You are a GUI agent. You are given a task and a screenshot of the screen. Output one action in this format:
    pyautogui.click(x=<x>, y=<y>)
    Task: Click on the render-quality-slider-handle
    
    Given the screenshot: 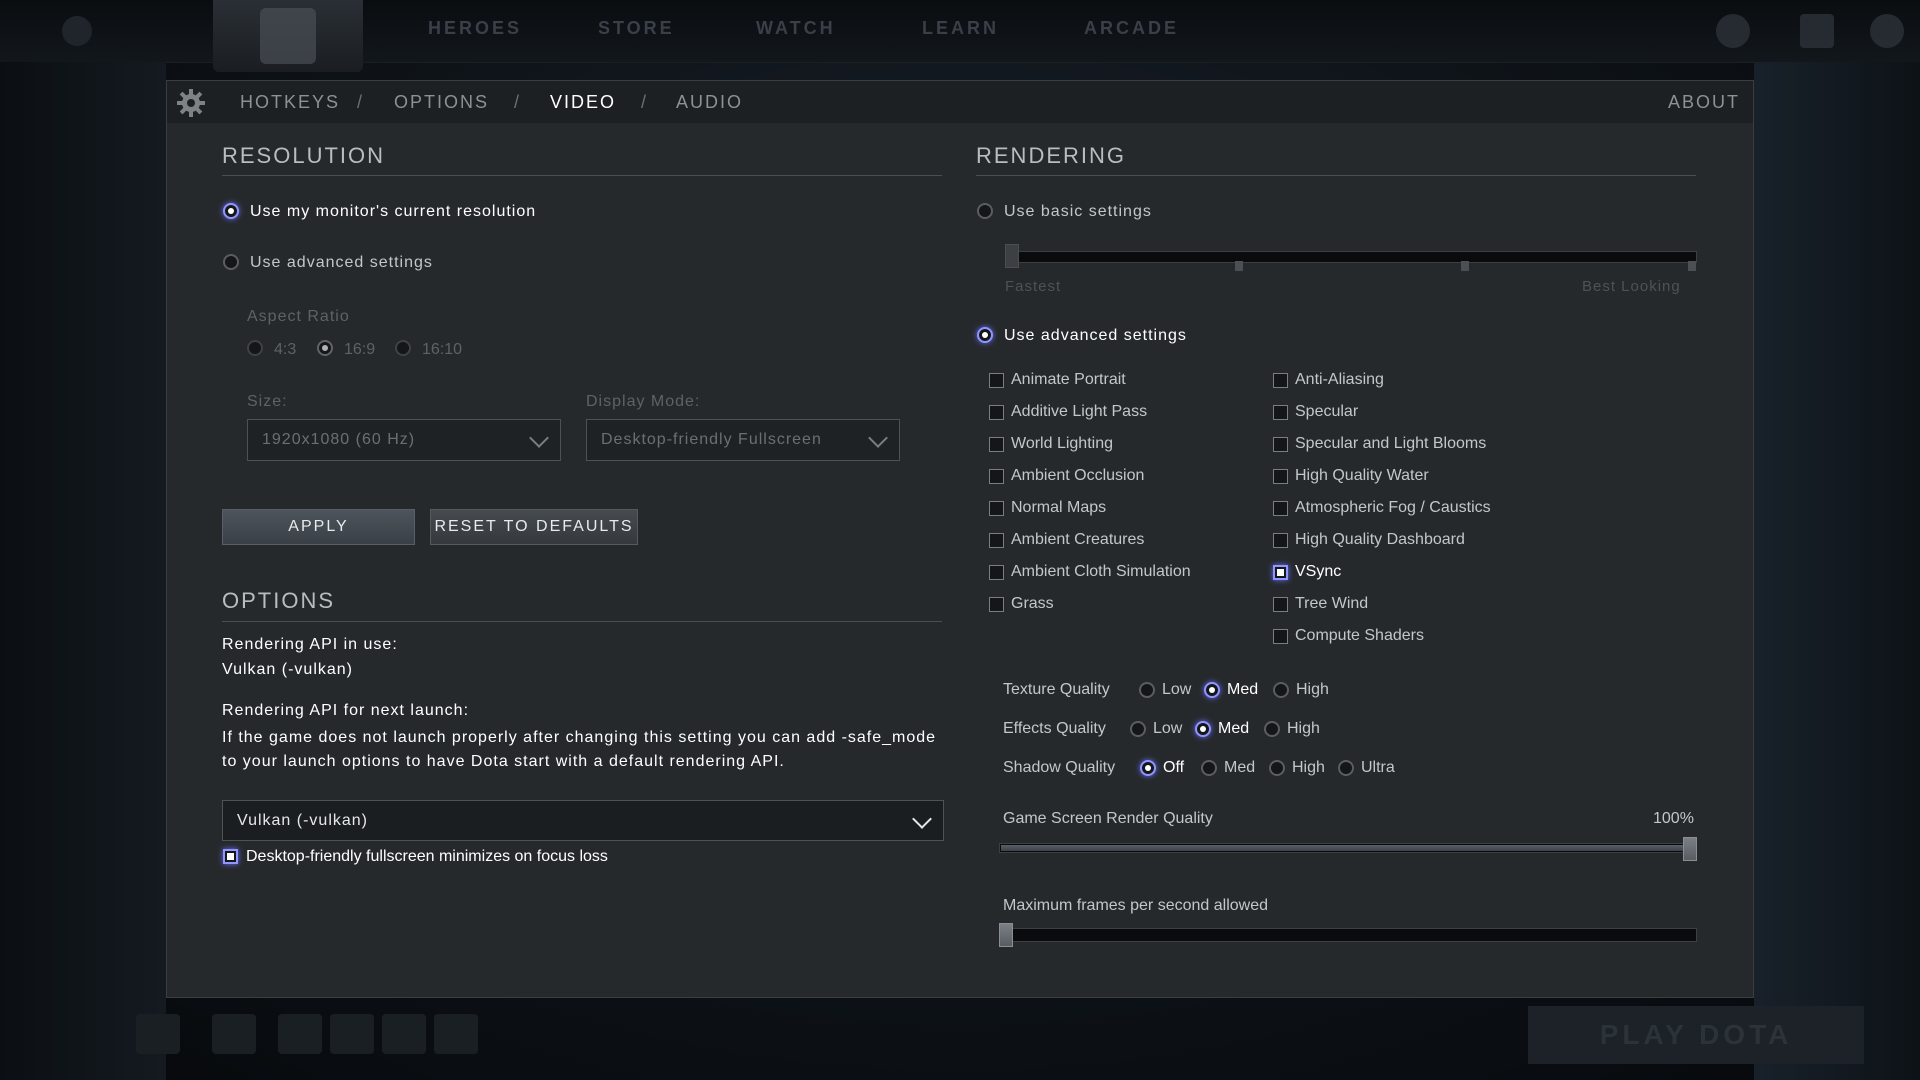 What is the action you would take?
    pyautogui.click(x=1690, y=849)
    